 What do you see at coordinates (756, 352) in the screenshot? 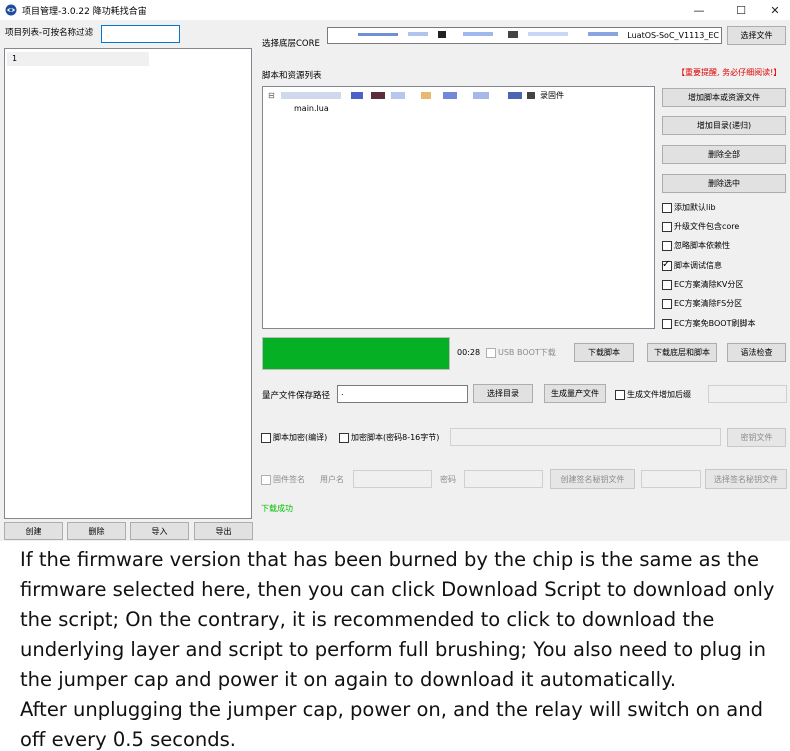
I see `syntax-check-button: 语法检查` at bounding box center [756, 352].